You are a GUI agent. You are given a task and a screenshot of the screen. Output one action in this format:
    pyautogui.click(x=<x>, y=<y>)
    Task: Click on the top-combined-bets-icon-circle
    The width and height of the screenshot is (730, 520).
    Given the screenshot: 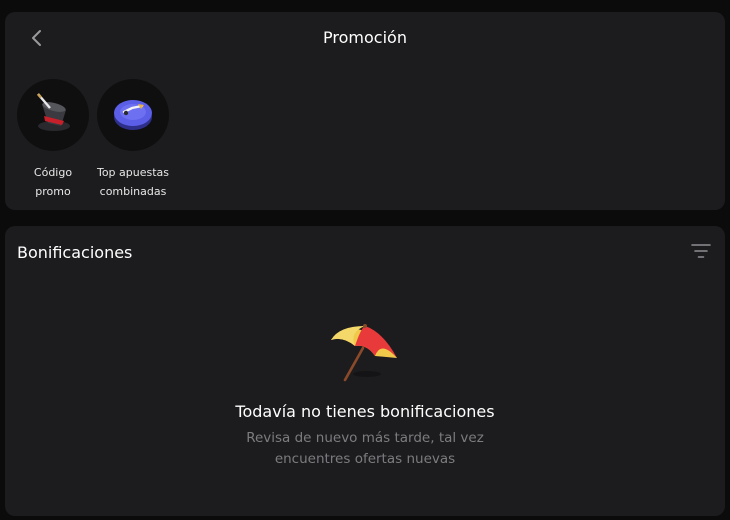 What is the action you would take?
    pyautogui.click(x=133, y=115)
    